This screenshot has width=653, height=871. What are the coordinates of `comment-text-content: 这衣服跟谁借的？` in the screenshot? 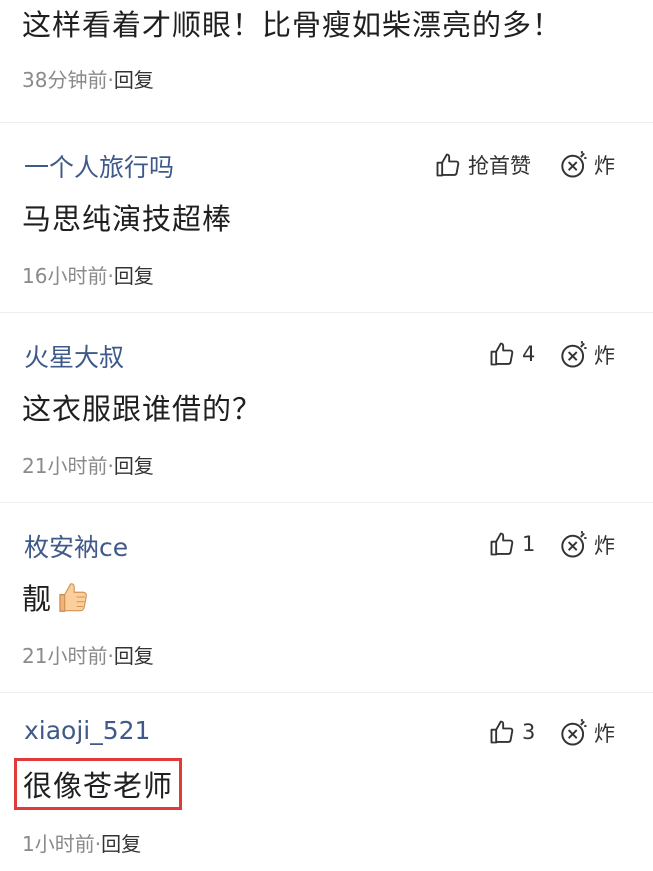 It's located at (142, 409).